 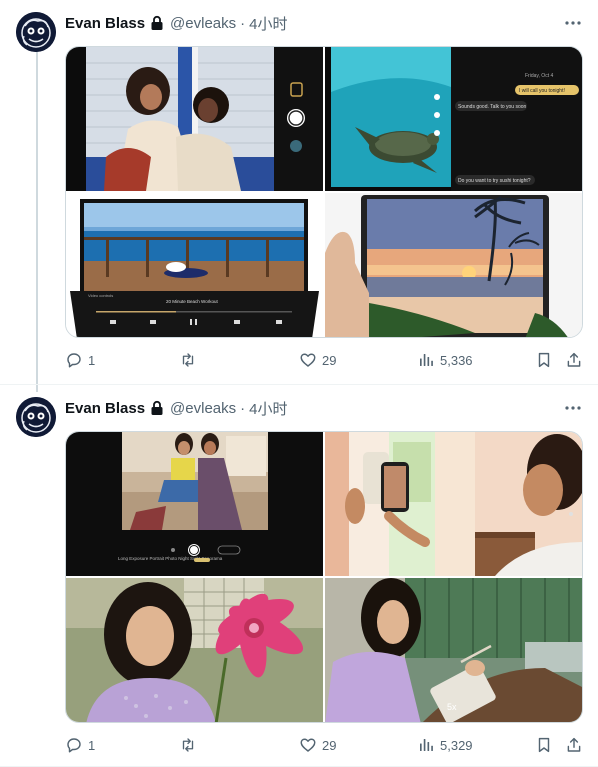 I want to click on views-button: 5,329, so click(x=445, y=745).